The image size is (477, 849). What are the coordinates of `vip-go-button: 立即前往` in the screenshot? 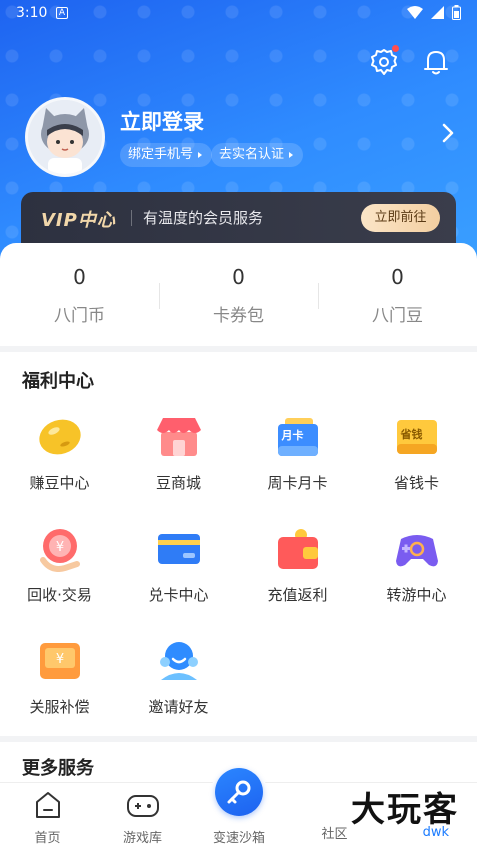 It's located at (400, 218).